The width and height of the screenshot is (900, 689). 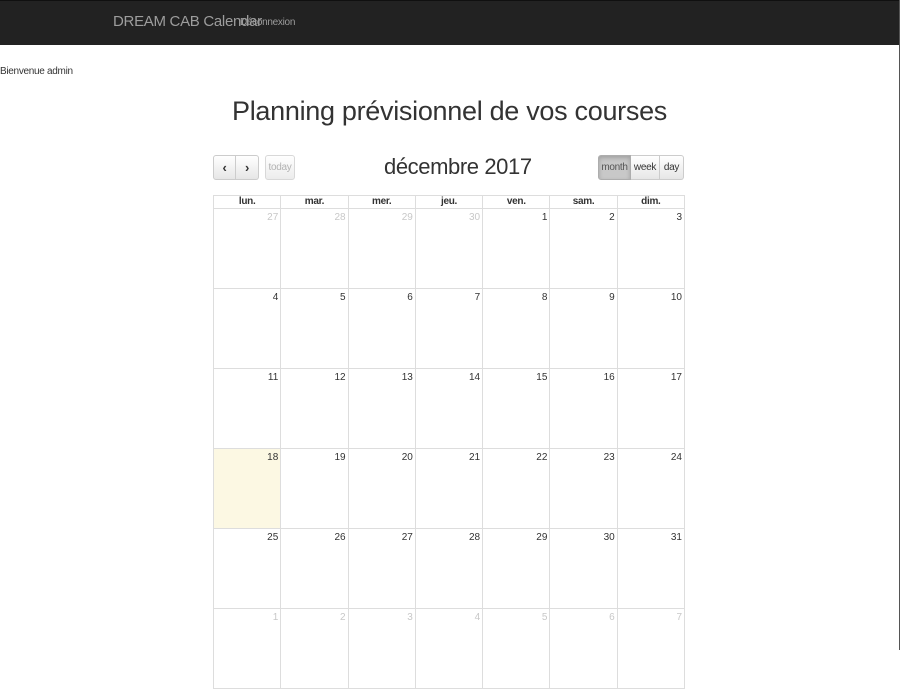 What do you see at coordinates (676, 297) in the screenshot?
I see `day-number: 10` at bounding box center [676, 297].